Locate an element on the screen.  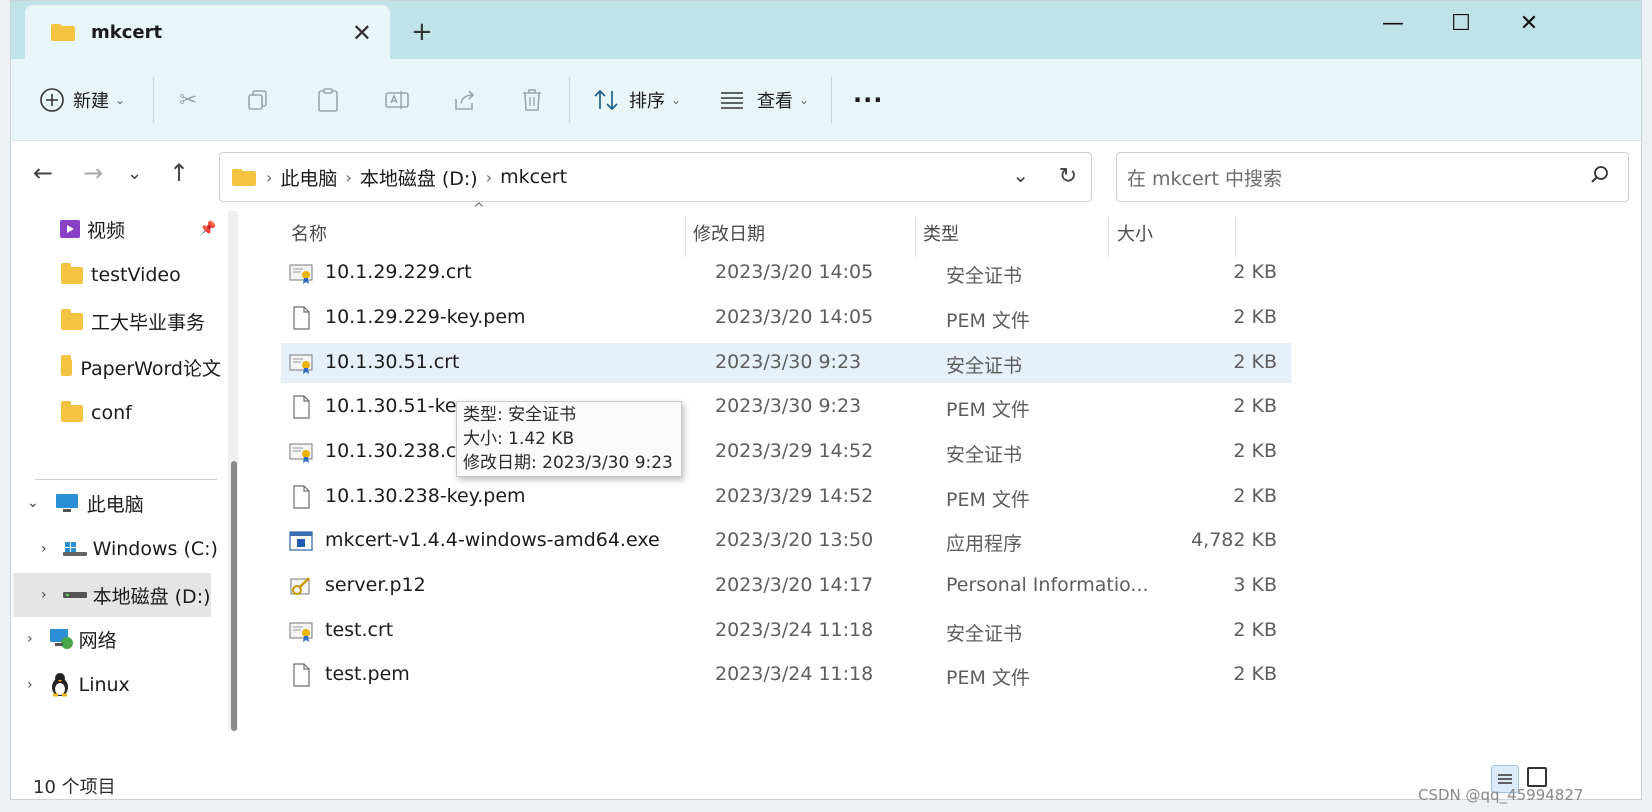
column-header-date: 修改日期 is located at coordinates (729, 235).